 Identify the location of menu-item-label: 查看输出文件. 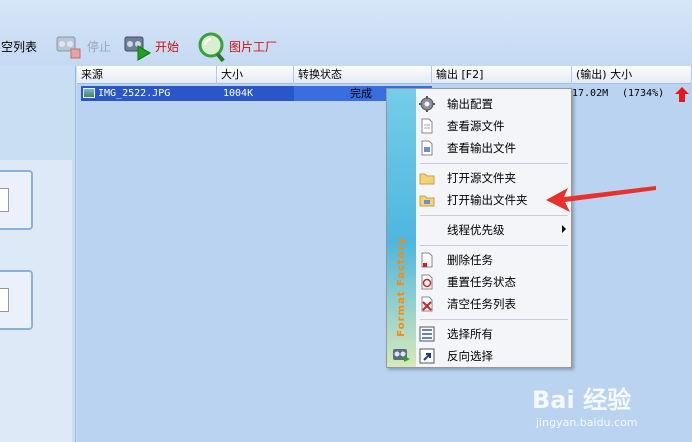
(481, 147).